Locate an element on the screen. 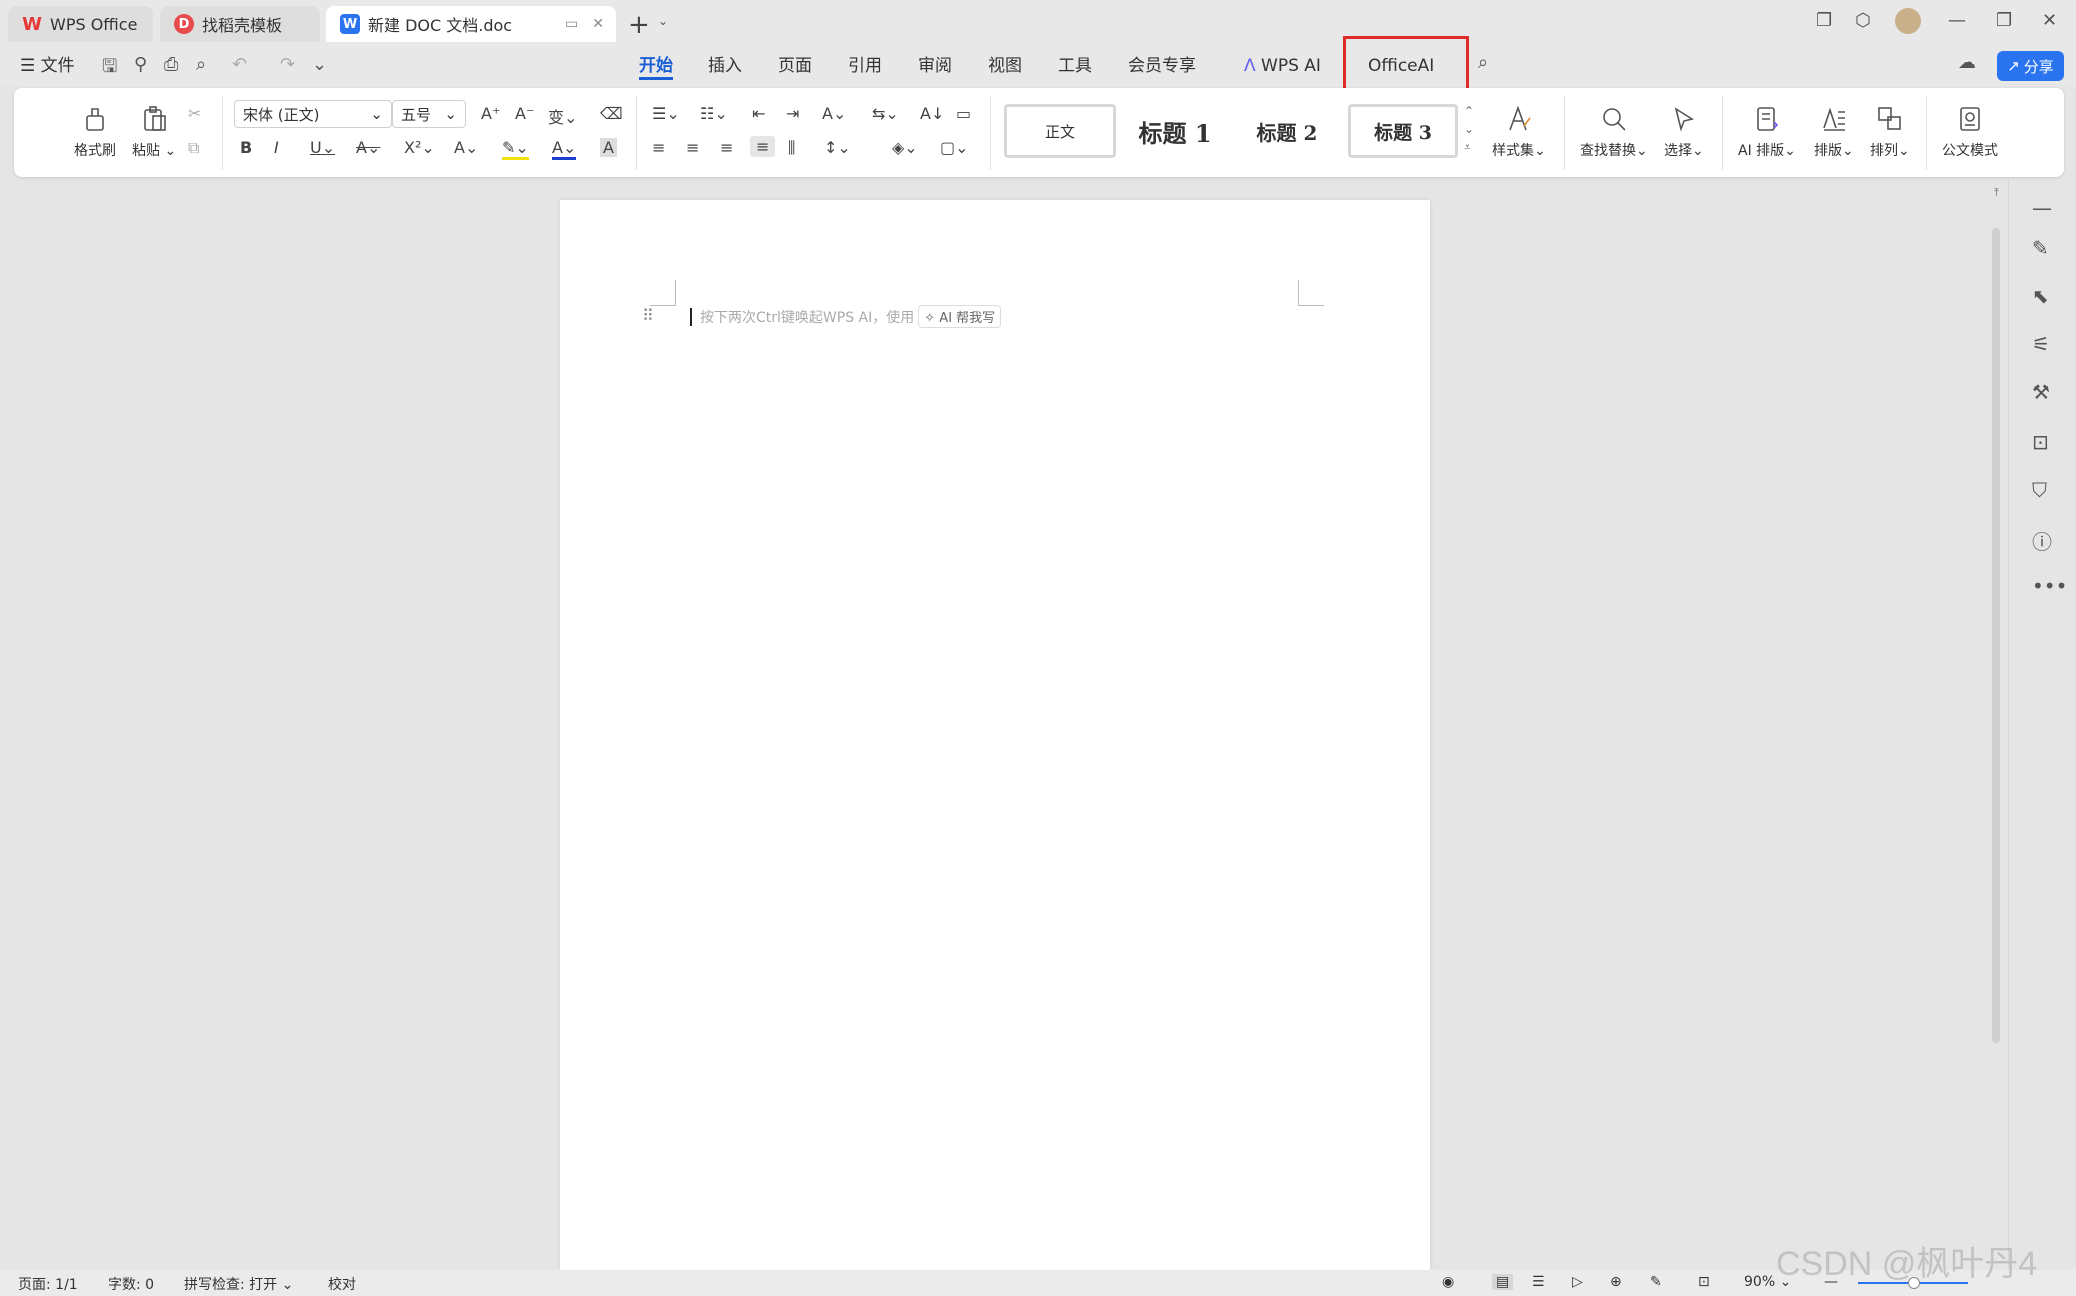 The height and width of the screenshot is (1296, 2076). fit-icon: ⊡ is located at coordinates (1704, 1282).